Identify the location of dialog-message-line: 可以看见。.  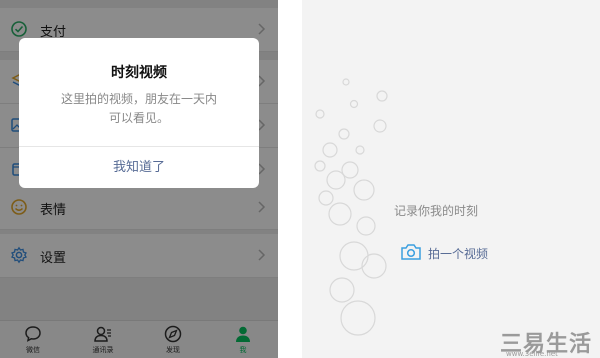
(138, 118).